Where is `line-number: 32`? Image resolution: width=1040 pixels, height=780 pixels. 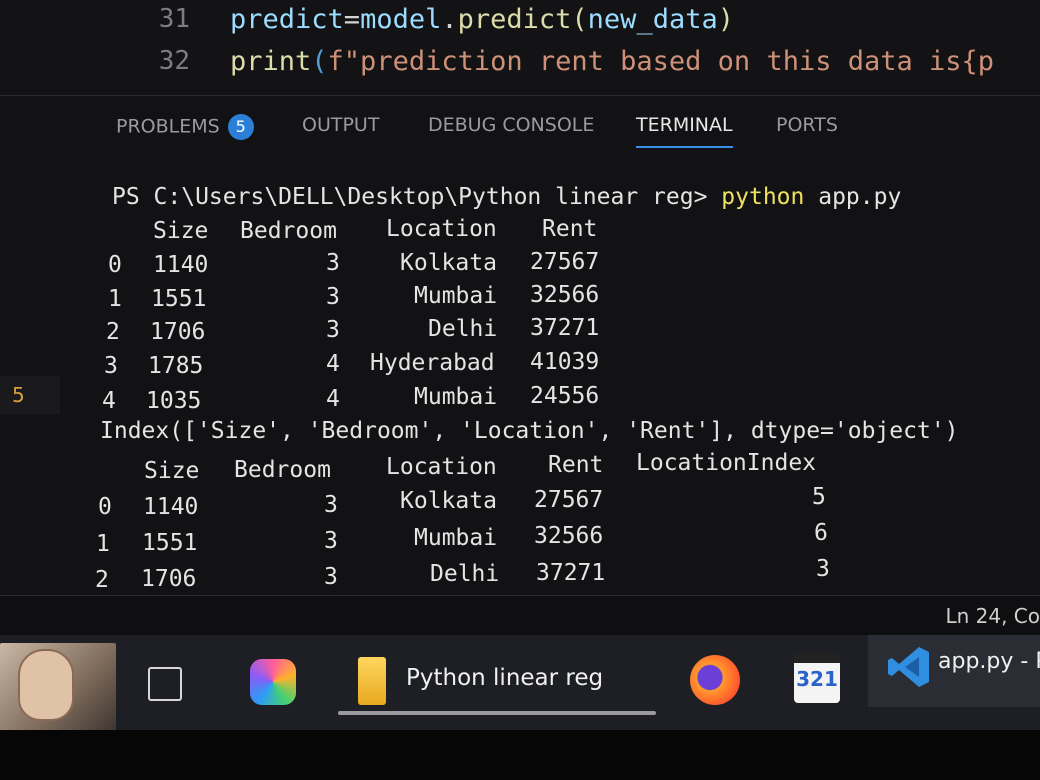
line-number: 32 is located at coordinates (174, 61).